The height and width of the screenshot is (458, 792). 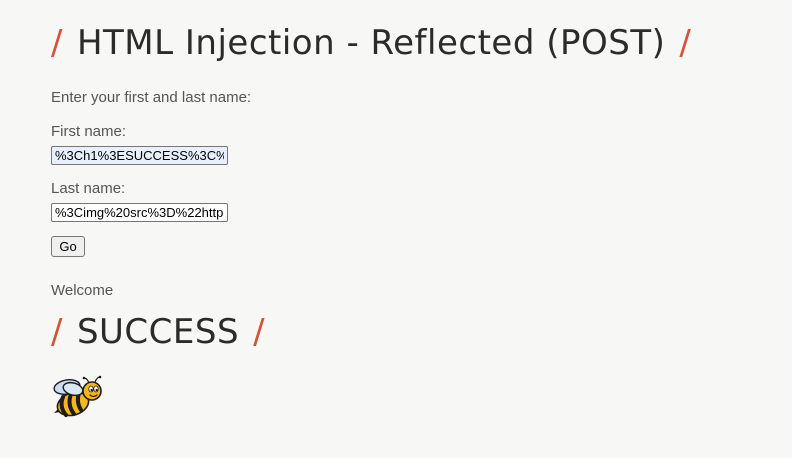 I want to click on title-text: HTML Injection - Reflected (POST), so click(x=371, y=43).